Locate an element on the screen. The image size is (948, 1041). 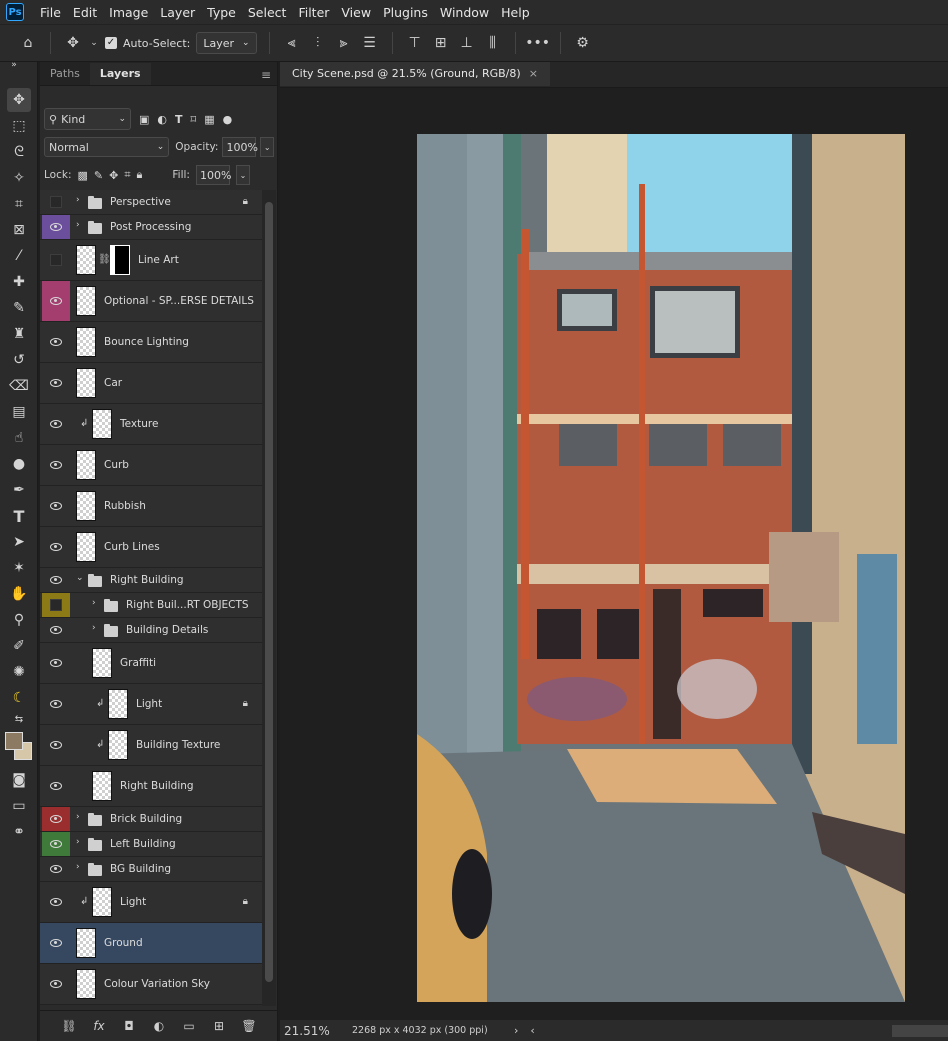
screen-mode-icon: ▭ is located at coordinates (19, 806).